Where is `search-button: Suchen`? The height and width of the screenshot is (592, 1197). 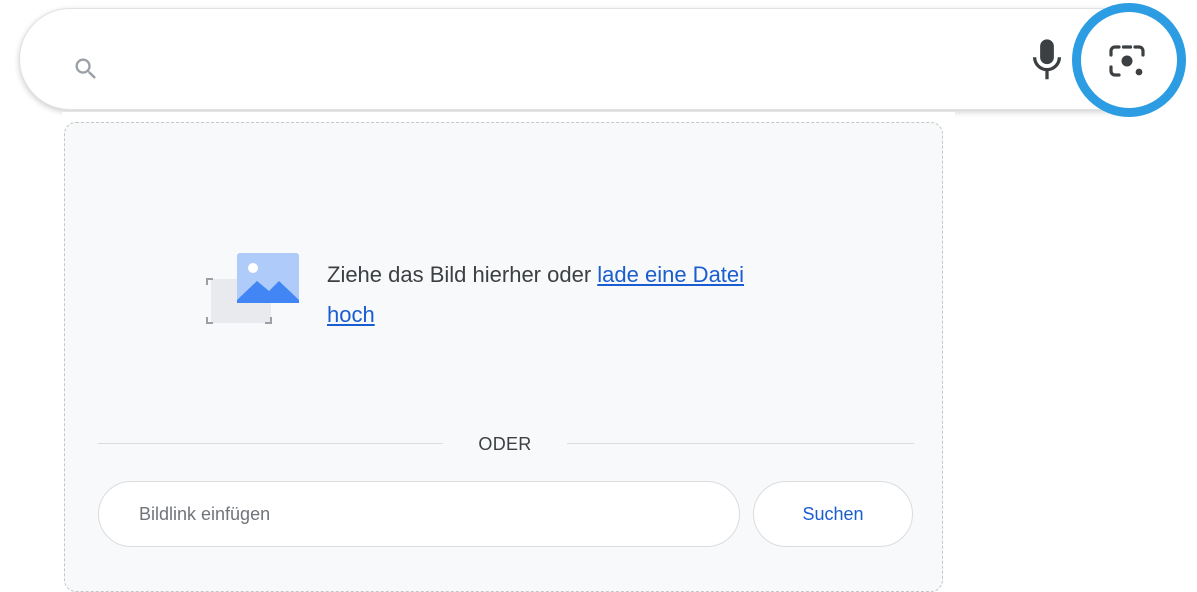 search-button: Suchen is located at coordinates (833, 514).